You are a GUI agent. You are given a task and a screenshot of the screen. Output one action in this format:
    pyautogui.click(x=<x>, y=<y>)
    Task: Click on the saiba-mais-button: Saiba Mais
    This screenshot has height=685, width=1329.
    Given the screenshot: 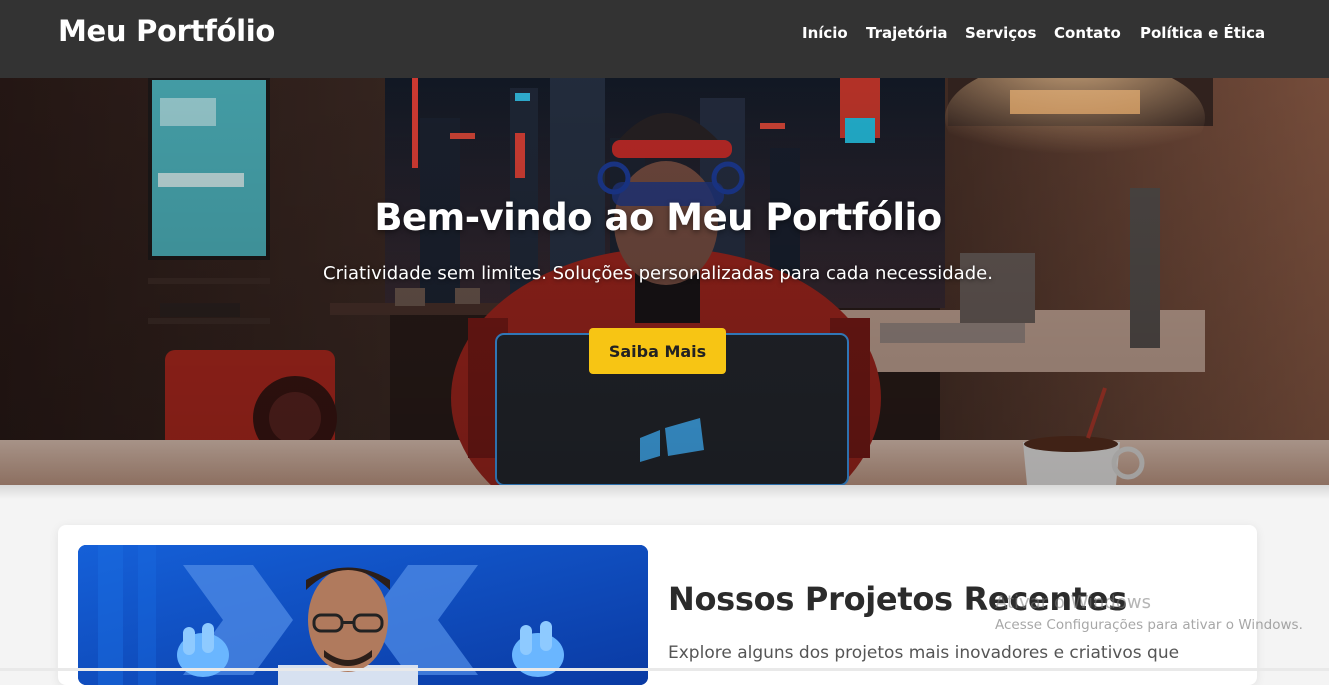 What is the action you would take?
    pyautogui.click(x=657, y=351)
    